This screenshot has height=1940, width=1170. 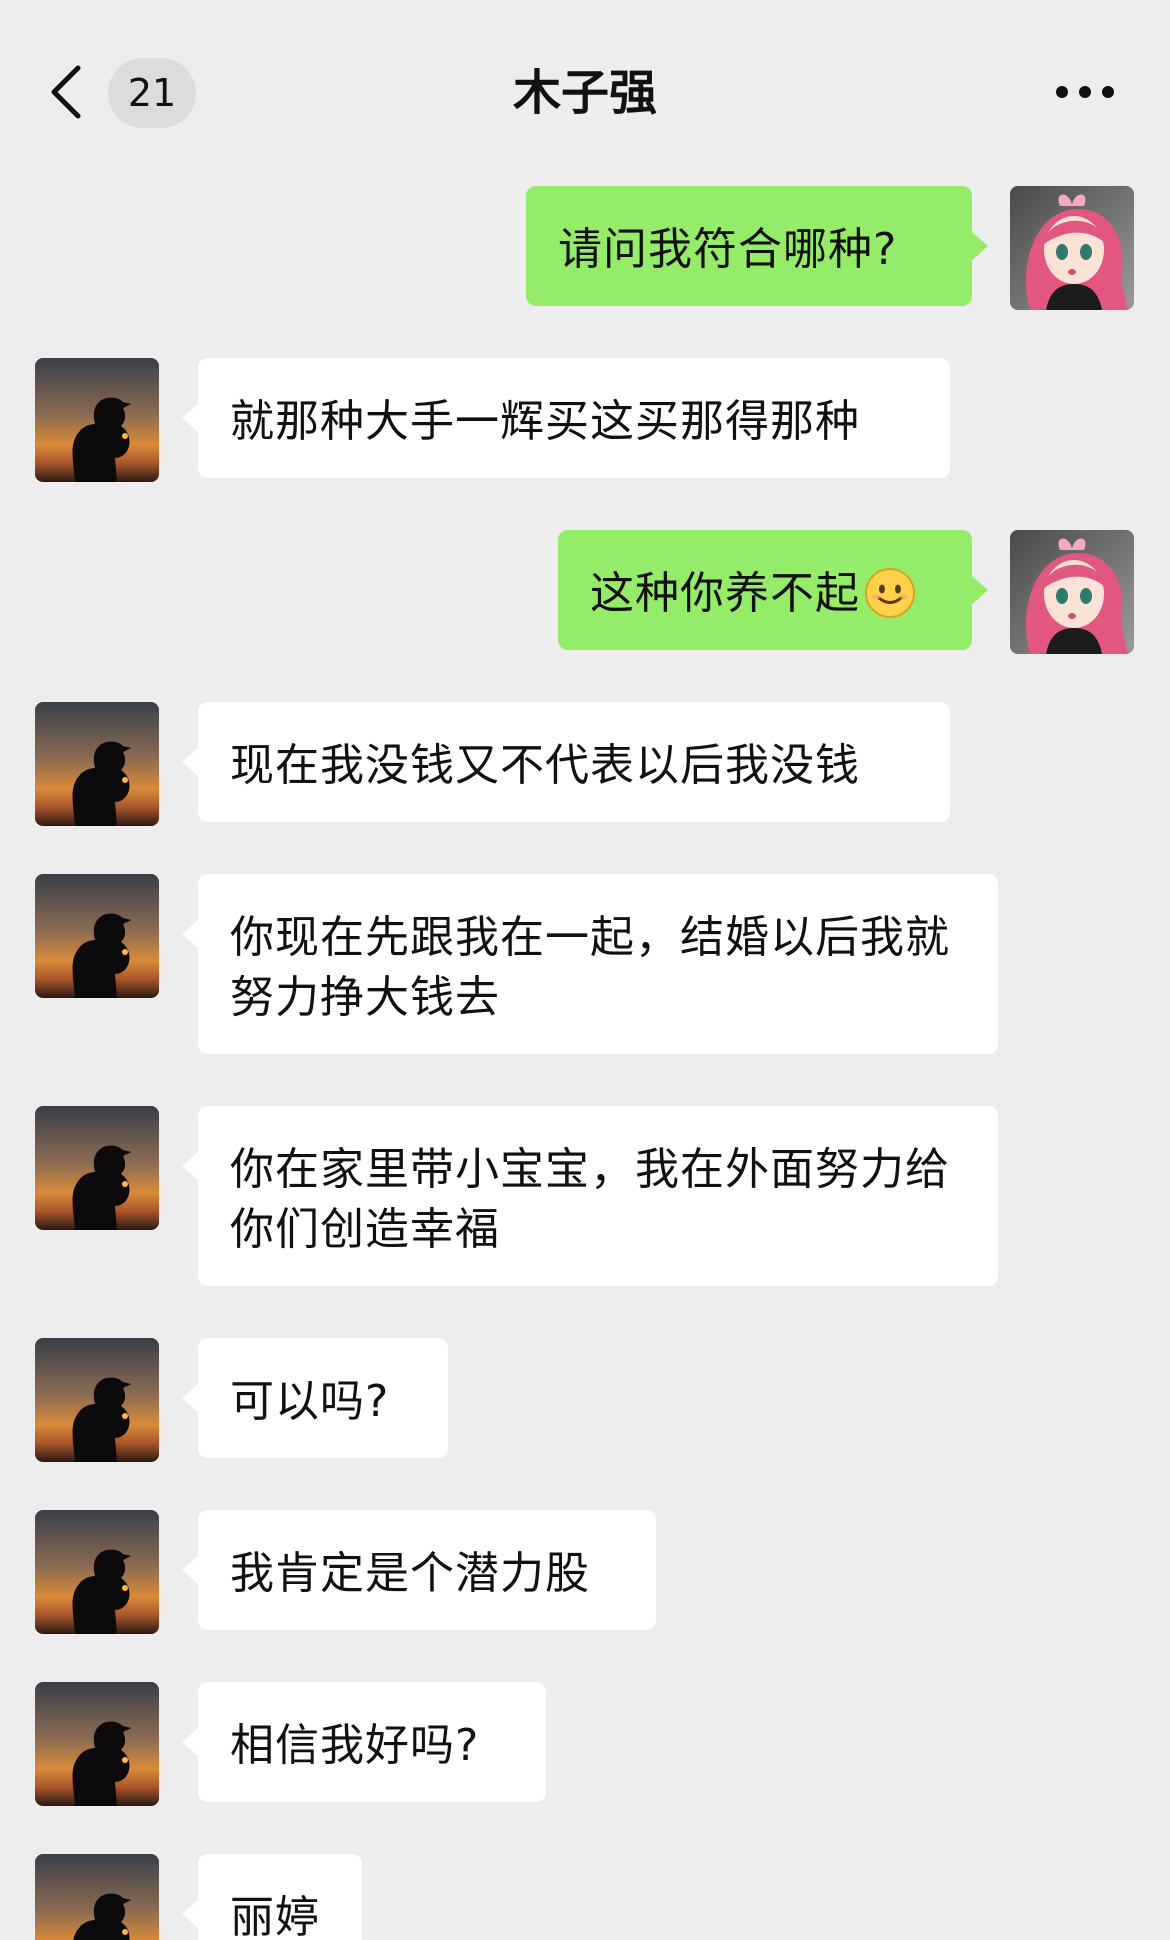 What do you see at coordinates (590, 967) in the screenshot?
I see `message-text: 你现在先跟我在一起，结婚以后我就努力挣大钱去` at bounding box center [590, 967].